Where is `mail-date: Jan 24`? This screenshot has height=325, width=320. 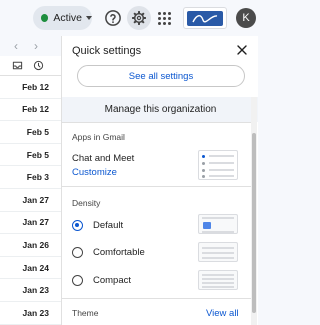 mail-date: Jan 24 is located at coordinates (35, 267).